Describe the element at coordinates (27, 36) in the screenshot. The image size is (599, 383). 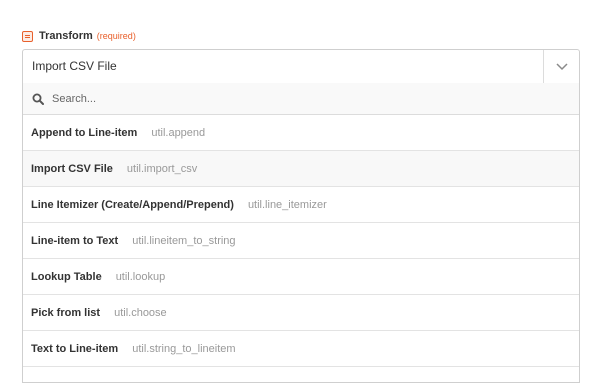
I see `formatter-icon` at that location.